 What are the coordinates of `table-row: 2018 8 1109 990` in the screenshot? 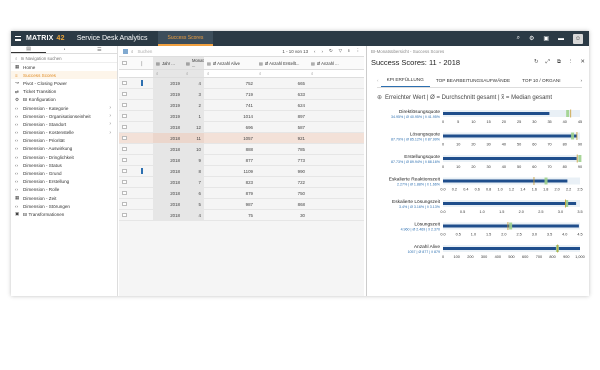 It's located at (241, 171).